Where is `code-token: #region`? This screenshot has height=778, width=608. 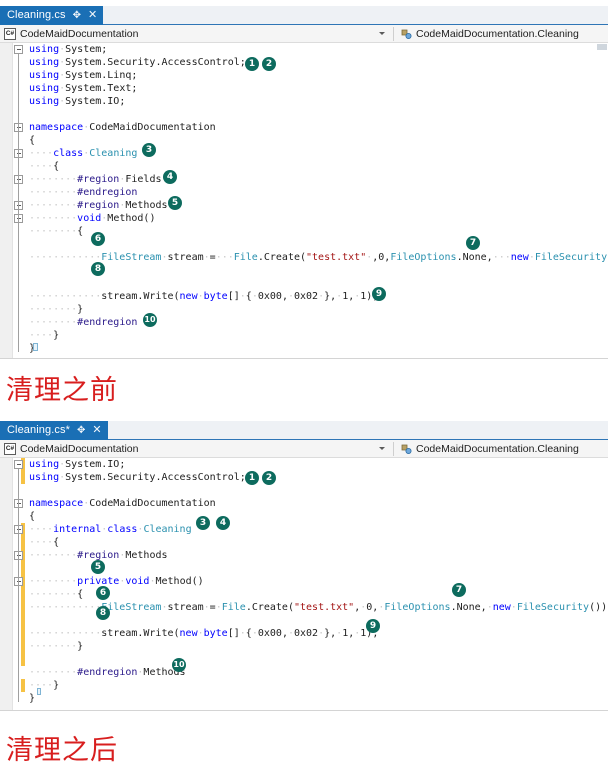
code-token: #region is located at coordinates (98, 179).